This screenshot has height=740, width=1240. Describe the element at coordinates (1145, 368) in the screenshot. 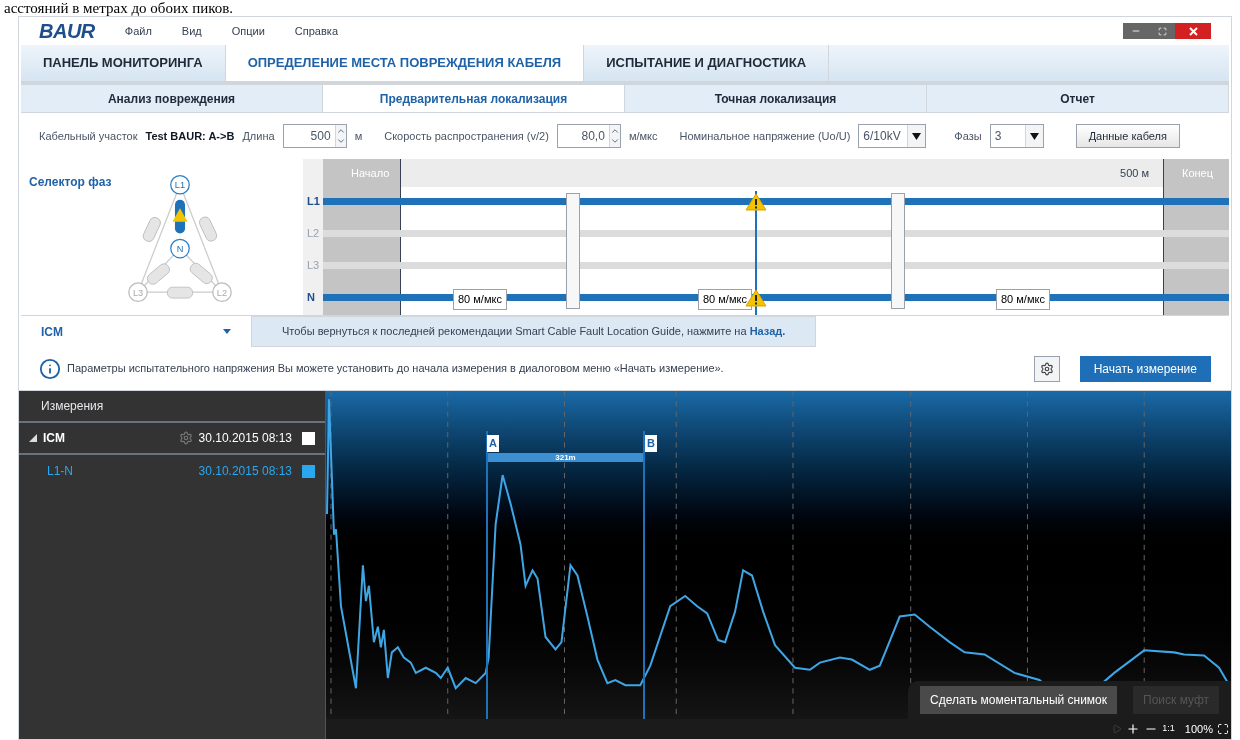

I see `start-measurement-button: Начать измерение` at that location.